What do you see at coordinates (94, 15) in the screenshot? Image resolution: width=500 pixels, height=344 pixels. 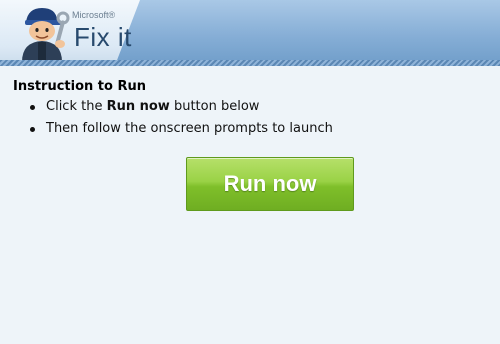 I see `microsoft-label: Microsoft®` at bounding box center [94, 15].